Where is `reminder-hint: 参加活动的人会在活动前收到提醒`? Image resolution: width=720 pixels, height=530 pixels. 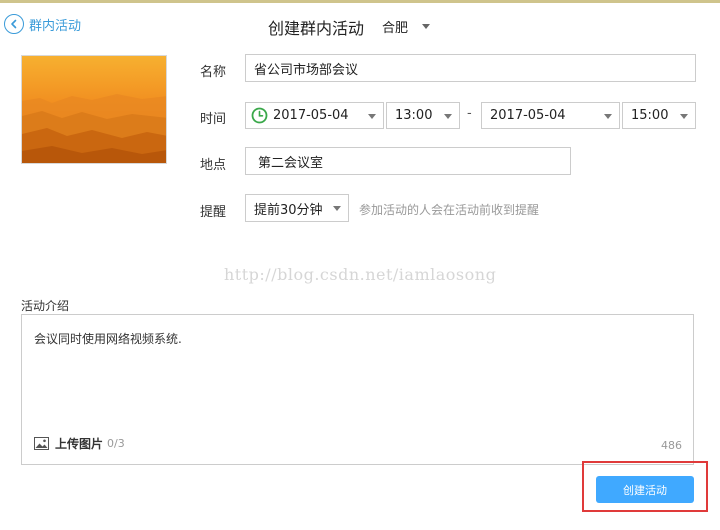 reminder-hint: 参加活动的人会在活动前收到提醒 is located at coordinates (449, 210).